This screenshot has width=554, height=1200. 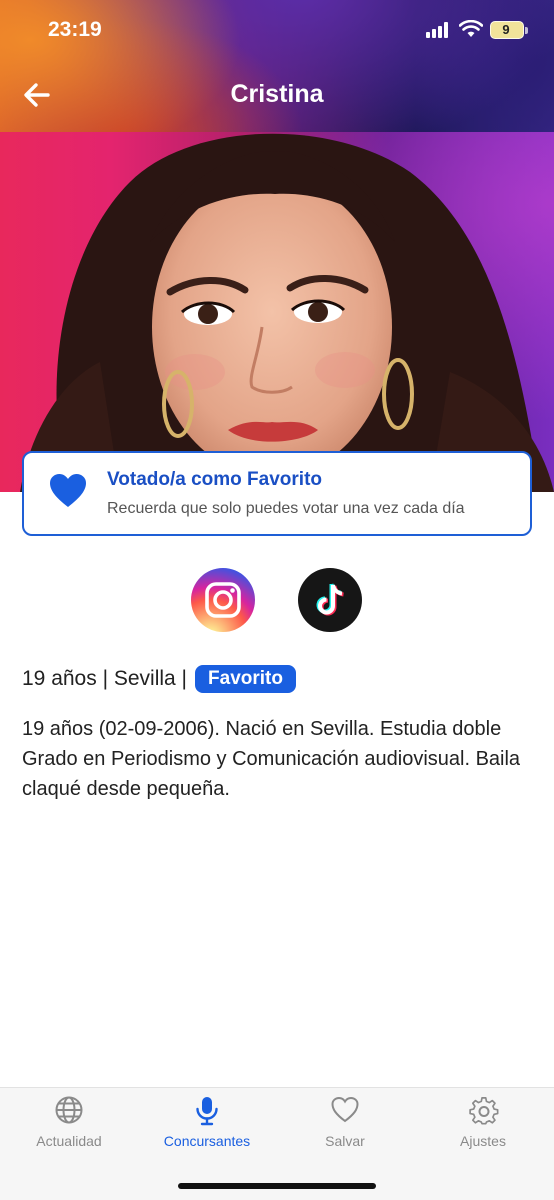 What do you see at coordinates (277, 66) in the screenshot?
I see `header: 23:19 9 Cristina` at bounding box center [277, 66].